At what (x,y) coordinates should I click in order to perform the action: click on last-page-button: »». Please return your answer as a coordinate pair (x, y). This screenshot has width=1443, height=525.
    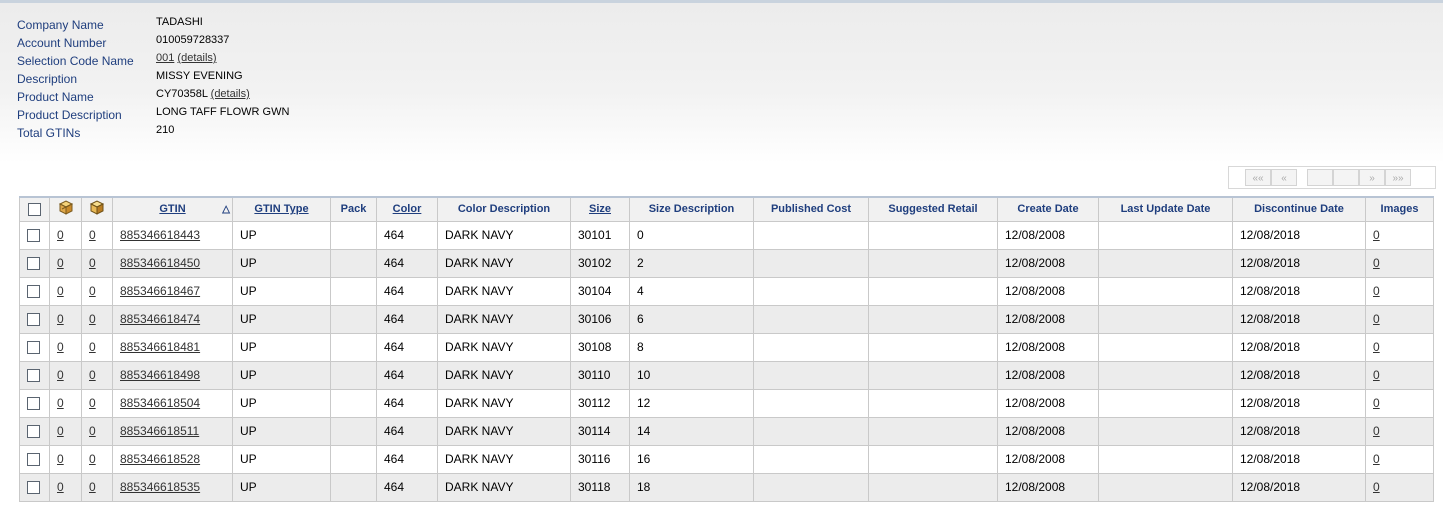
    Looking at the image, I should click on (1398, 177).